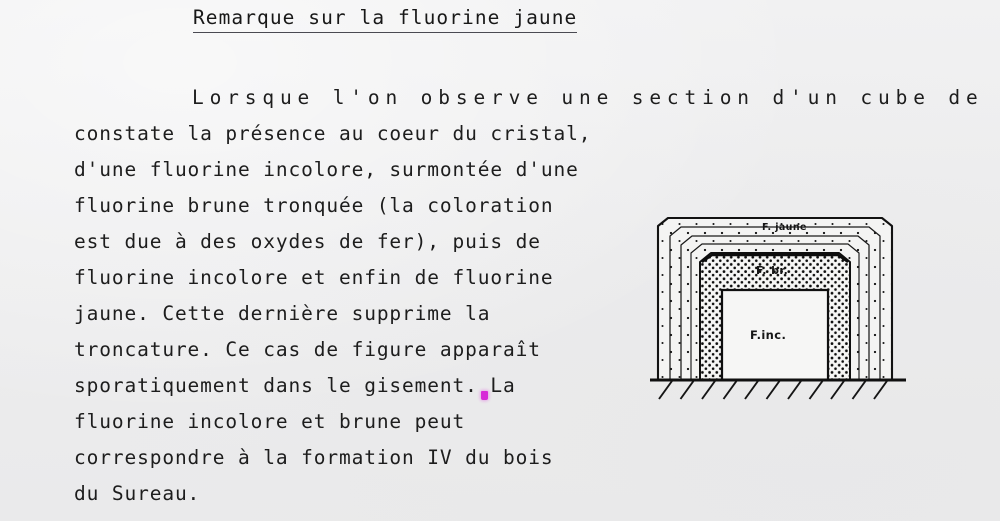 The height and width of the screenshot is (521, 1000). I want to click on text-line: d'une fluorine incolore, surmontée d'une, so click(326, 169).